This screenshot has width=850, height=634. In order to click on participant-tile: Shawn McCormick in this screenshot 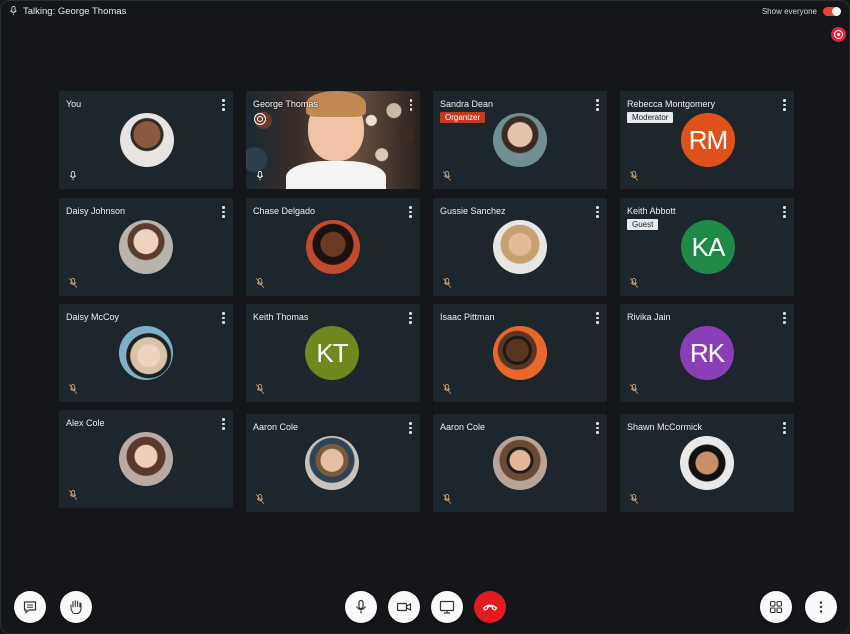, I will do `click(707, 463)`.